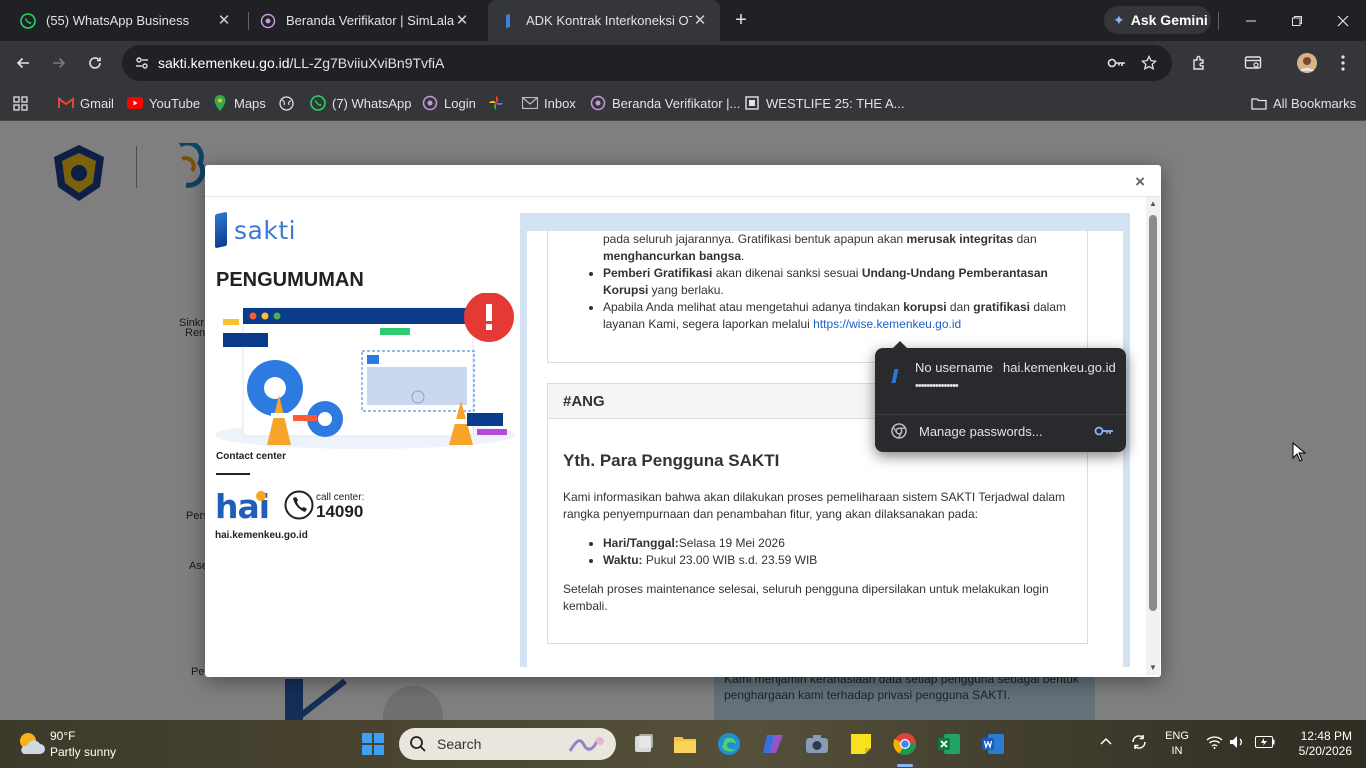 This screenshot has width=1366, height=768. Describe the element at coordinates (340, 511) in the screenshot. I see `call-center-number: 14090` at that location.